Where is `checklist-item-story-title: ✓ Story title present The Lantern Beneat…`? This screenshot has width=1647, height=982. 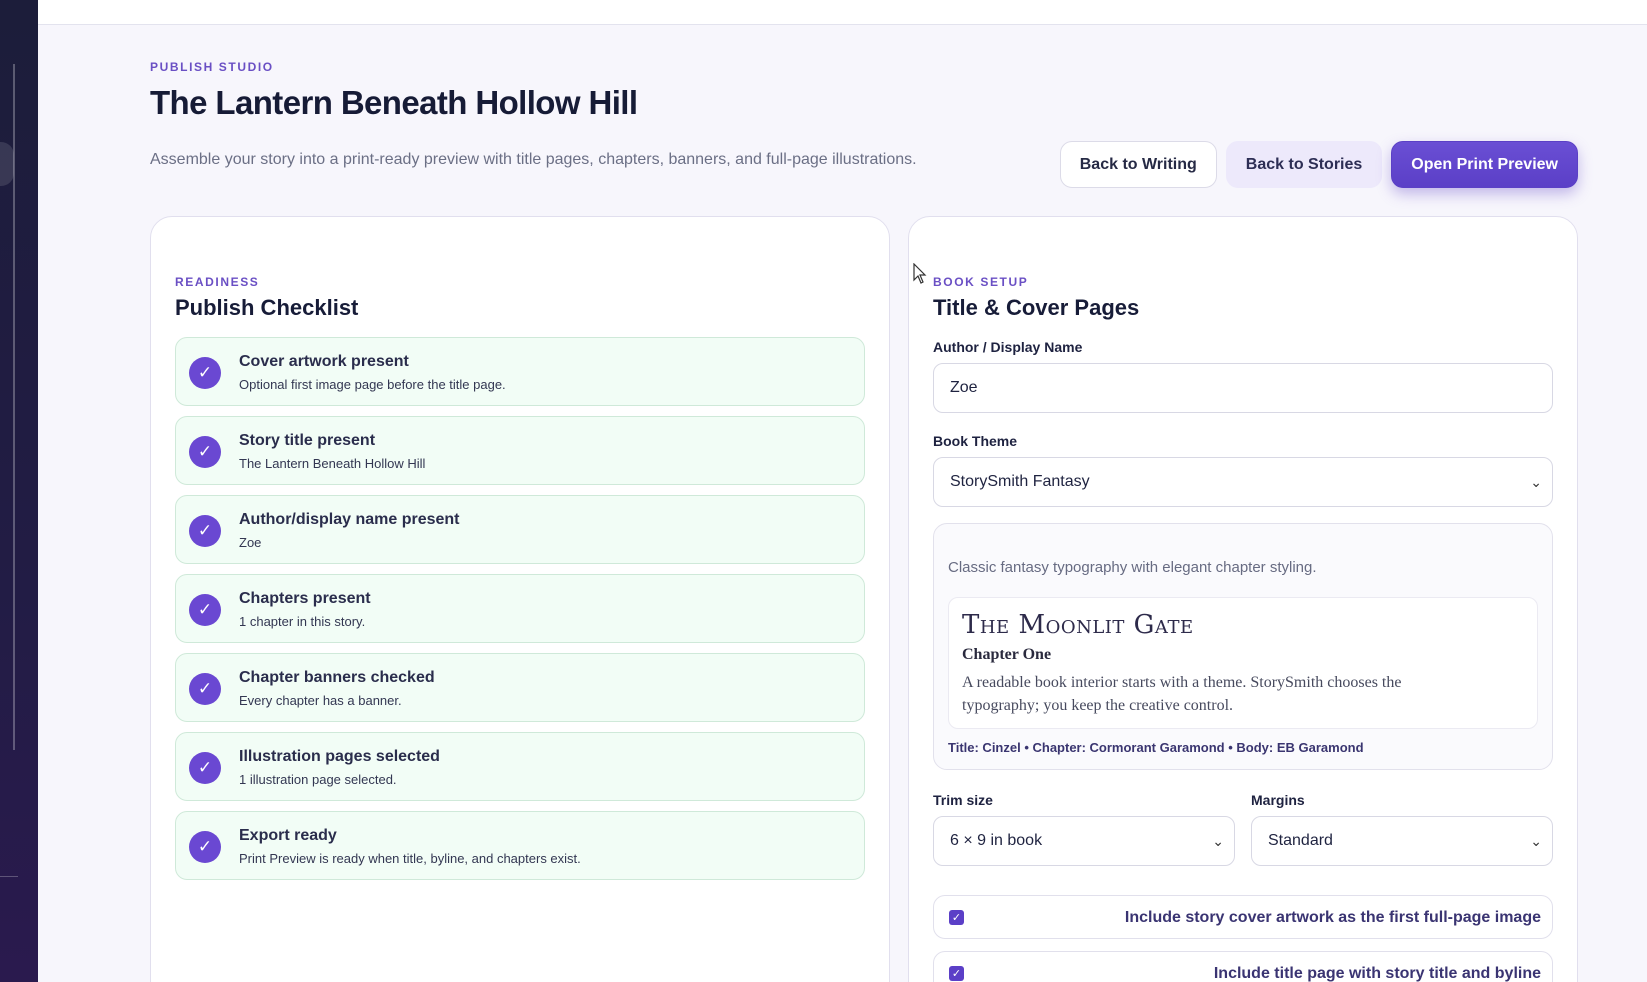 checklist-item-story-title: ✓ Story title present The Lantern Beneat… is located at coordinates (520, 450).